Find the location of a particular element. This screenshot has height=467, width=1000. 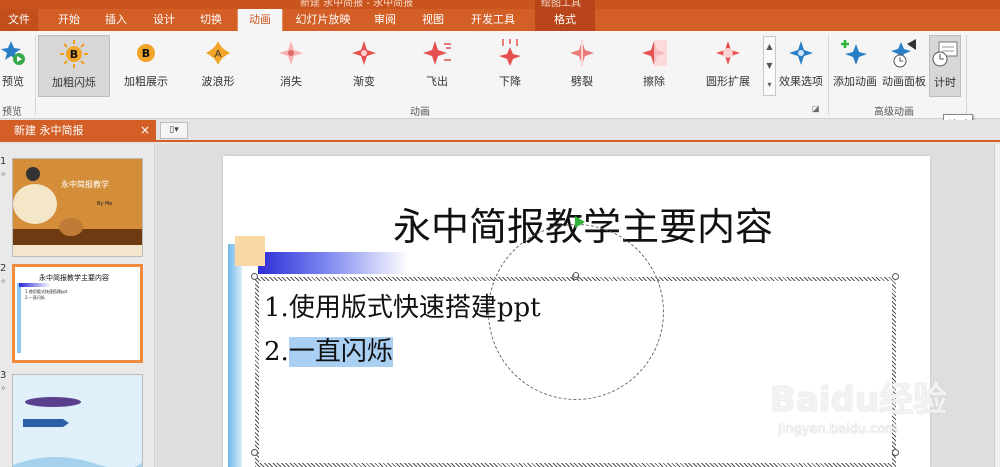

gallery-up-icon: ▲ is located at coordinates (769, 46).